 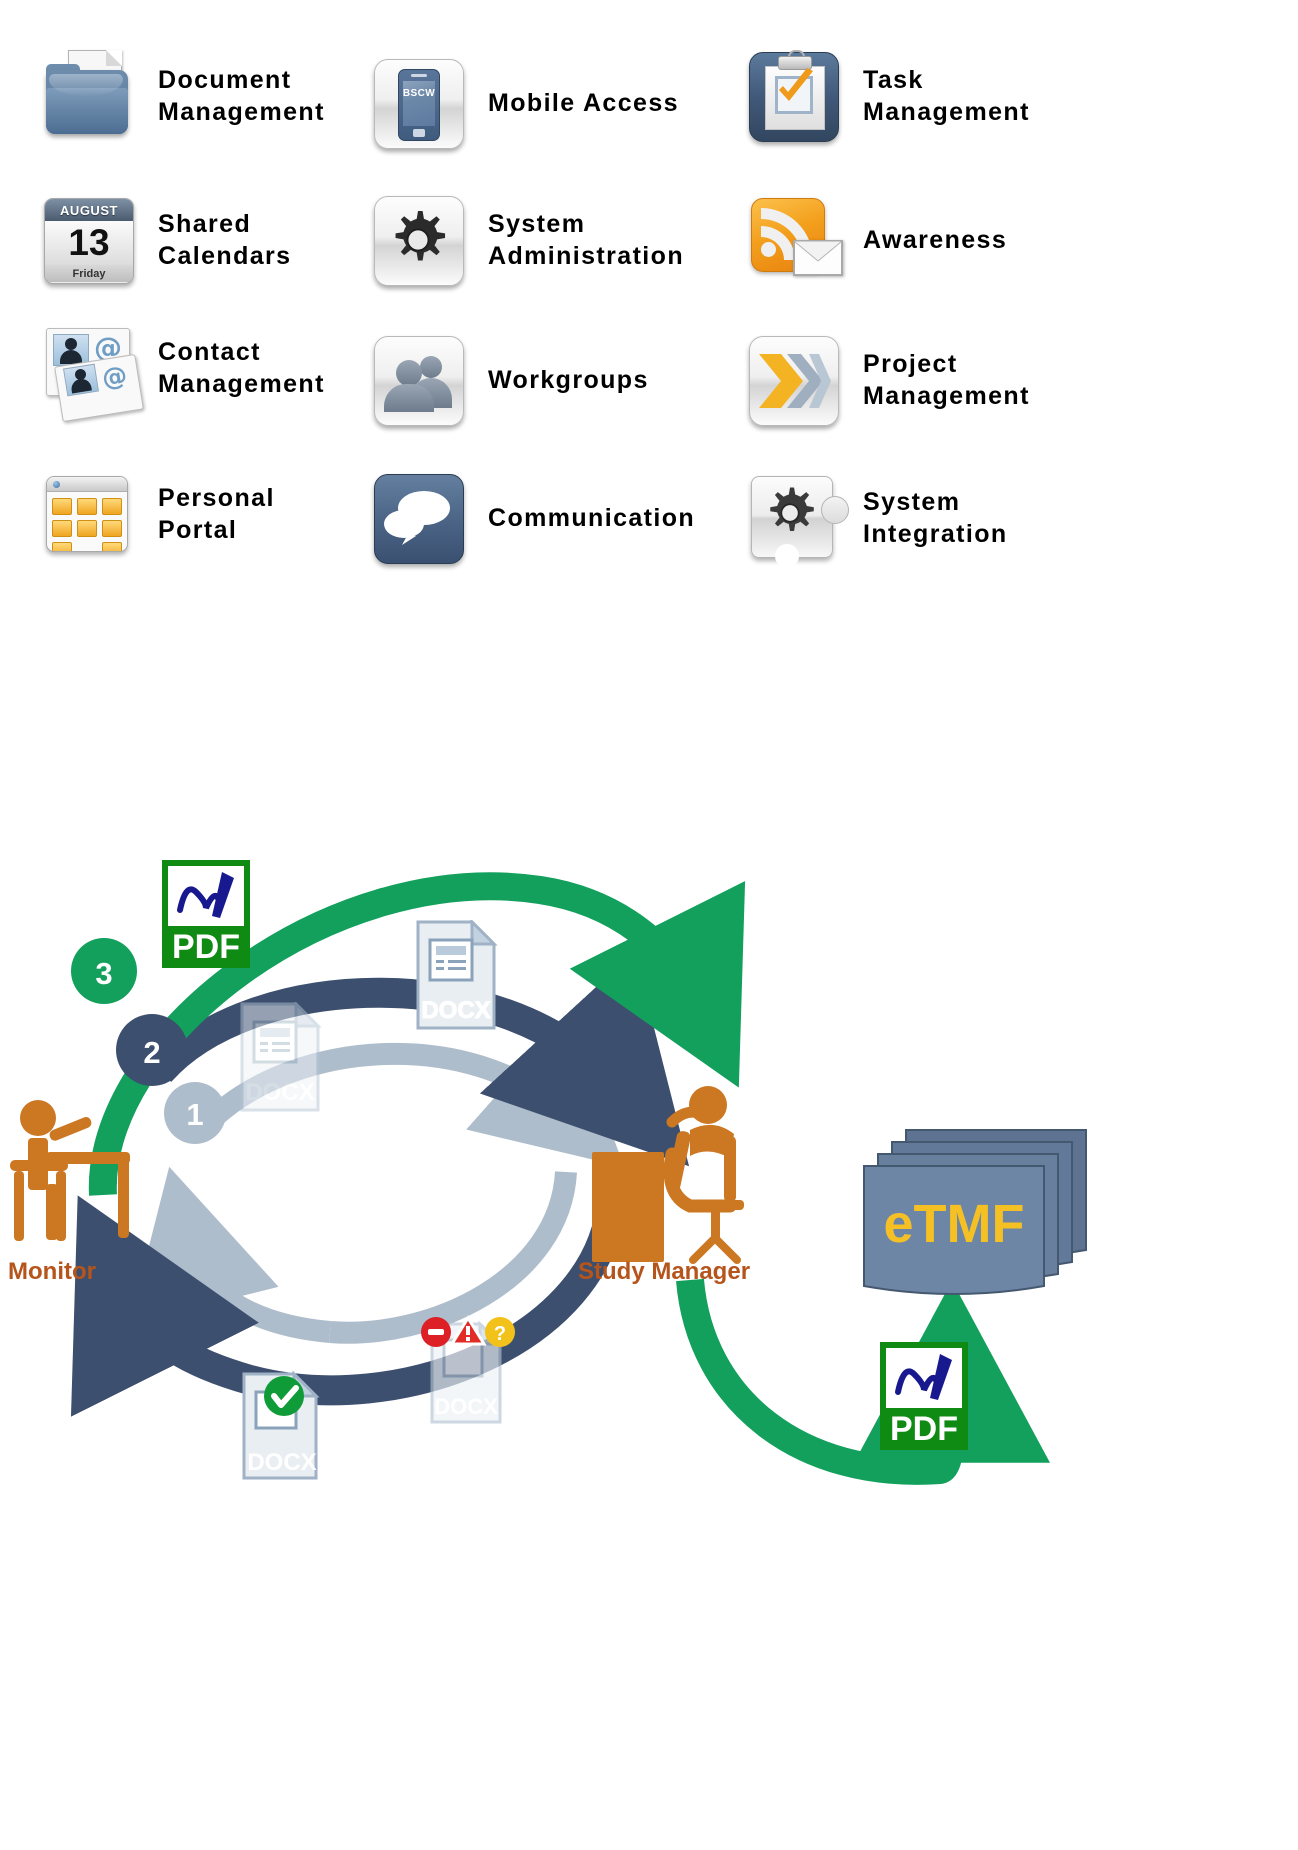 What do you see at coordinates (768, 249) in the screenshot?
I see `rss-dot-icon` at bounding box center [768, 249].